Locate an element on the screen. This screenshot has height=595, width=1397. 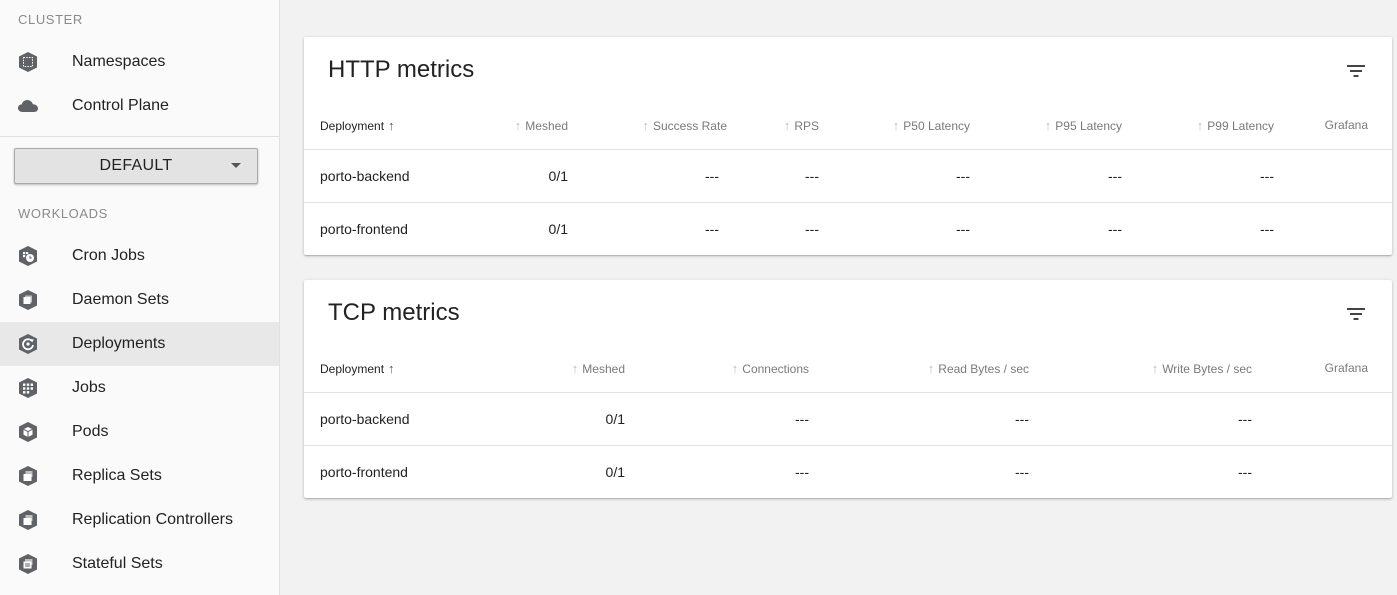
caret-down-icon is located at coordinates (236, 165).